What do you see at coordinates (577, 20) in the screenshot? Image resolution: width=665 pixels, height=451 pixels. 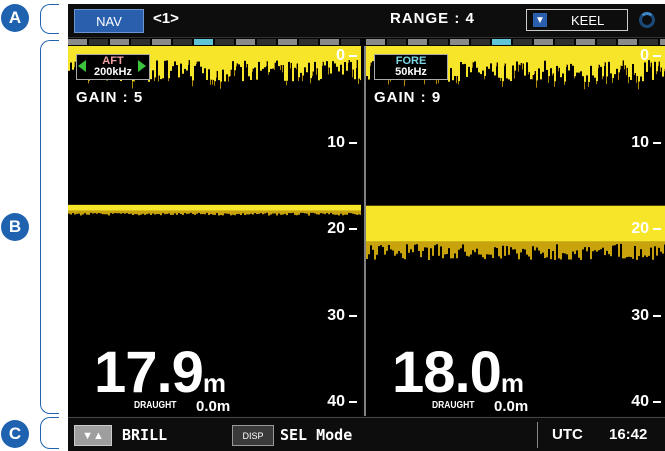 I see `keel-reference-button: ▼ KEEL` at bounding box center [577, 20].